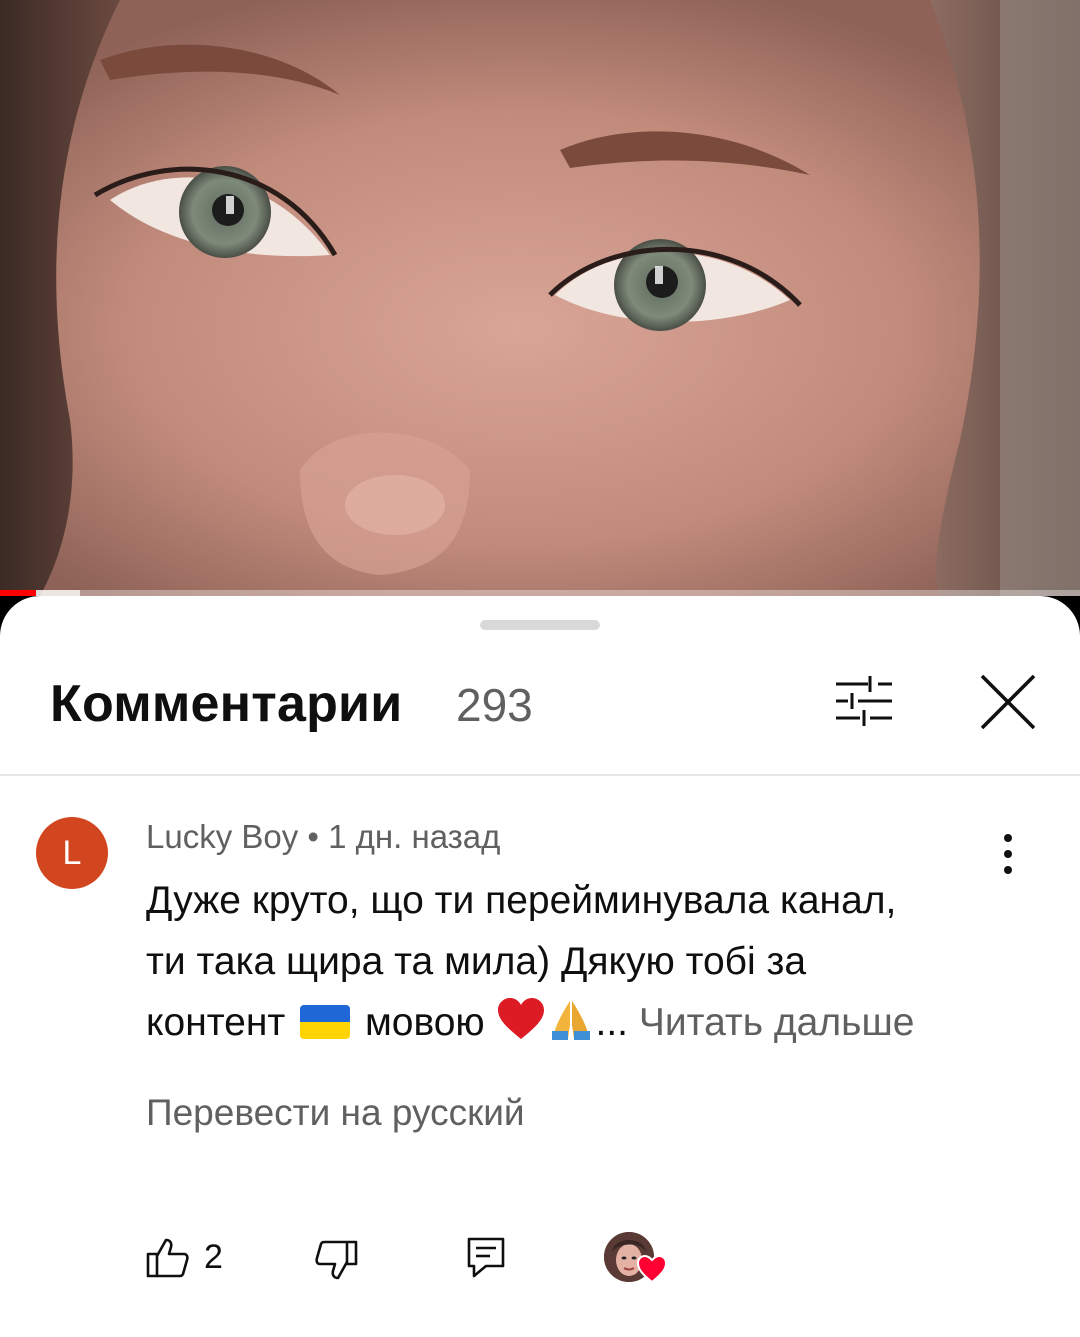 This screenshot has width=1080, height=1337. What do you see at coordinates (1008, 702) in the screenshot?
I see `close-icon` at bounding box center [1008, 702].